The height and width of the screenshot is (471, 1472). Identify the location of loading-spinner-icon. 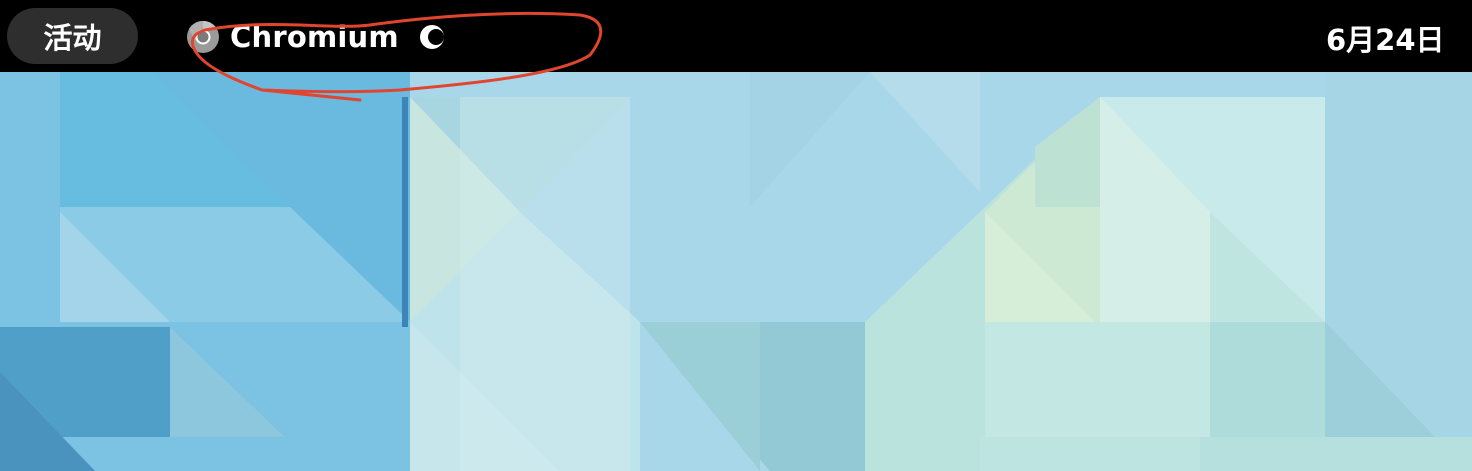
(431, 37).